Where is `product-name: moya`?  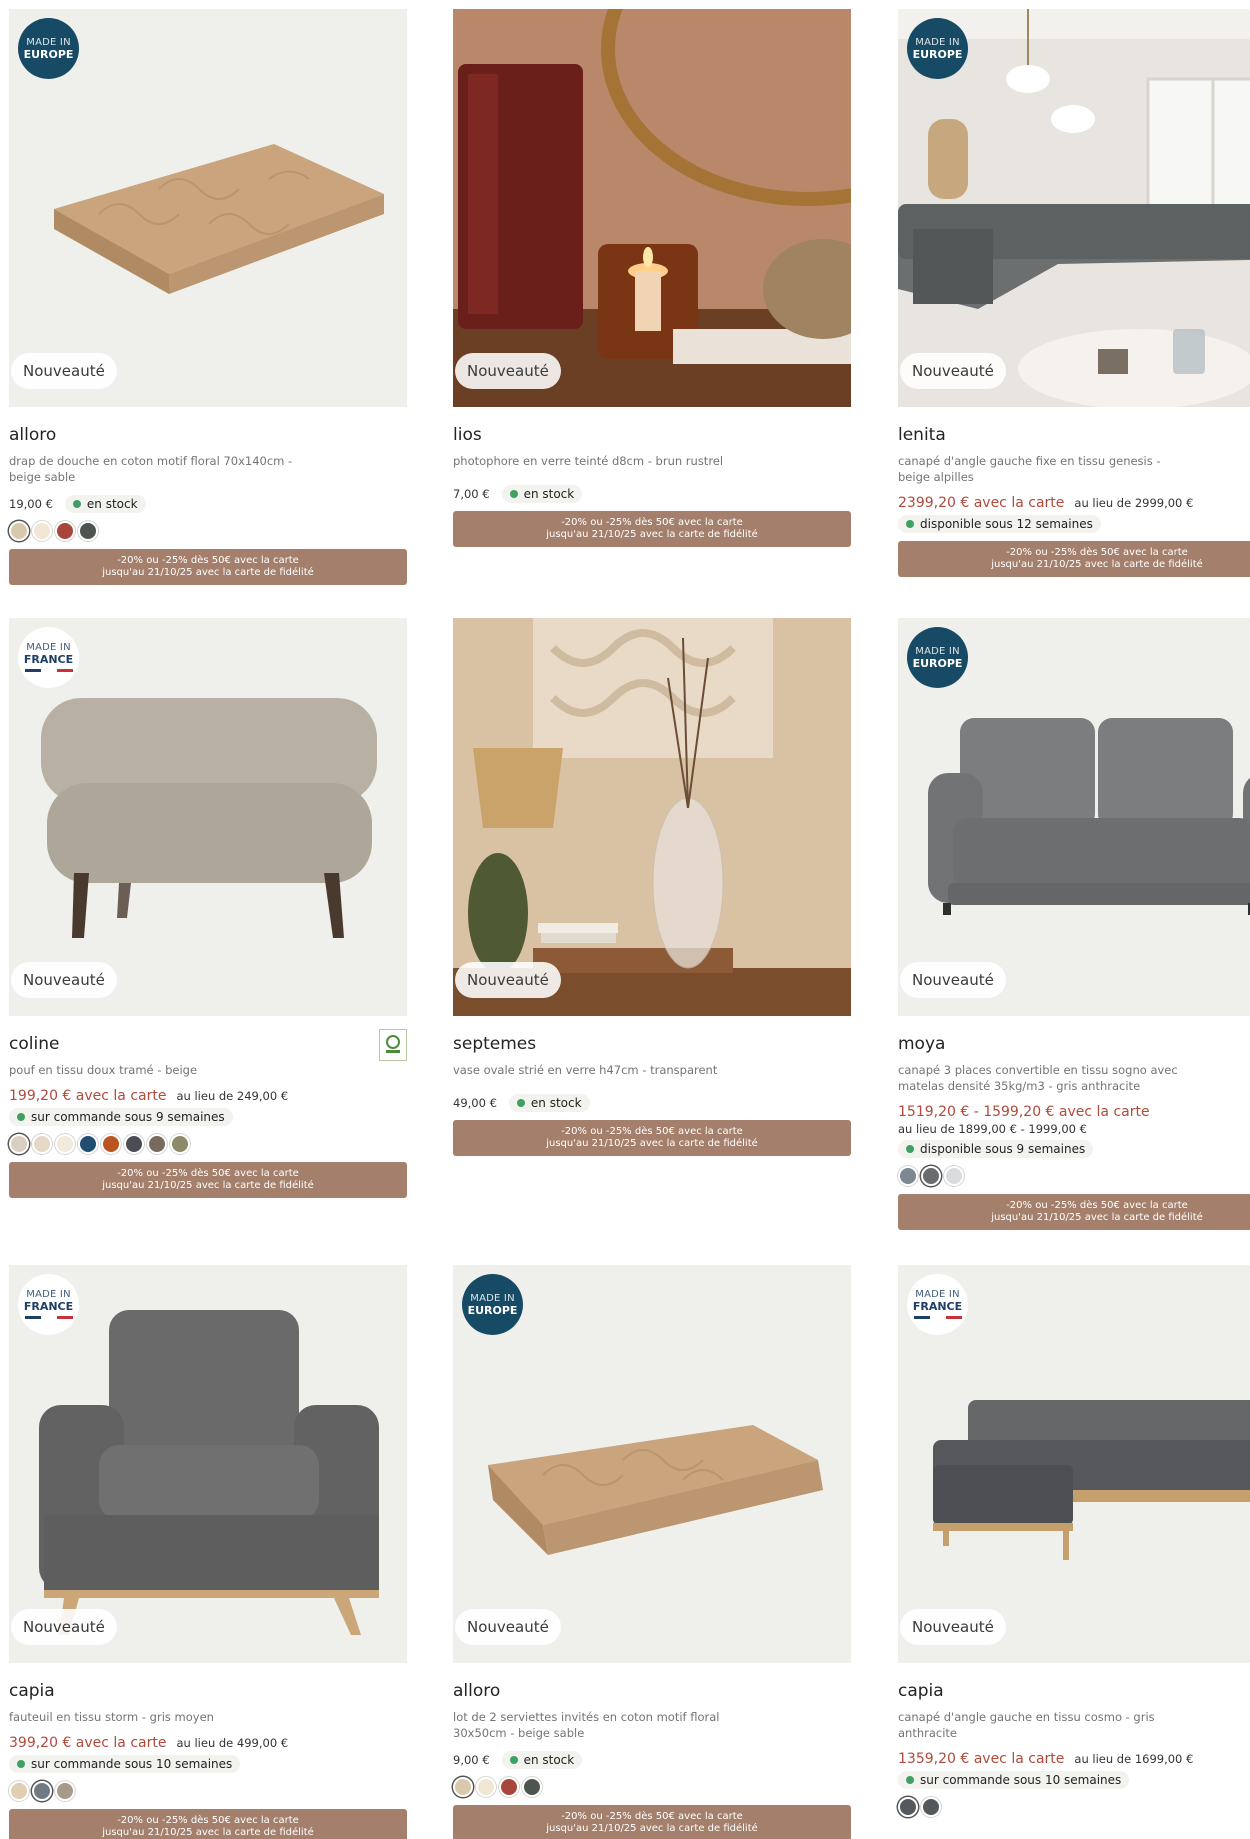 product-name: moya is located at coordinates (1074, 1045).